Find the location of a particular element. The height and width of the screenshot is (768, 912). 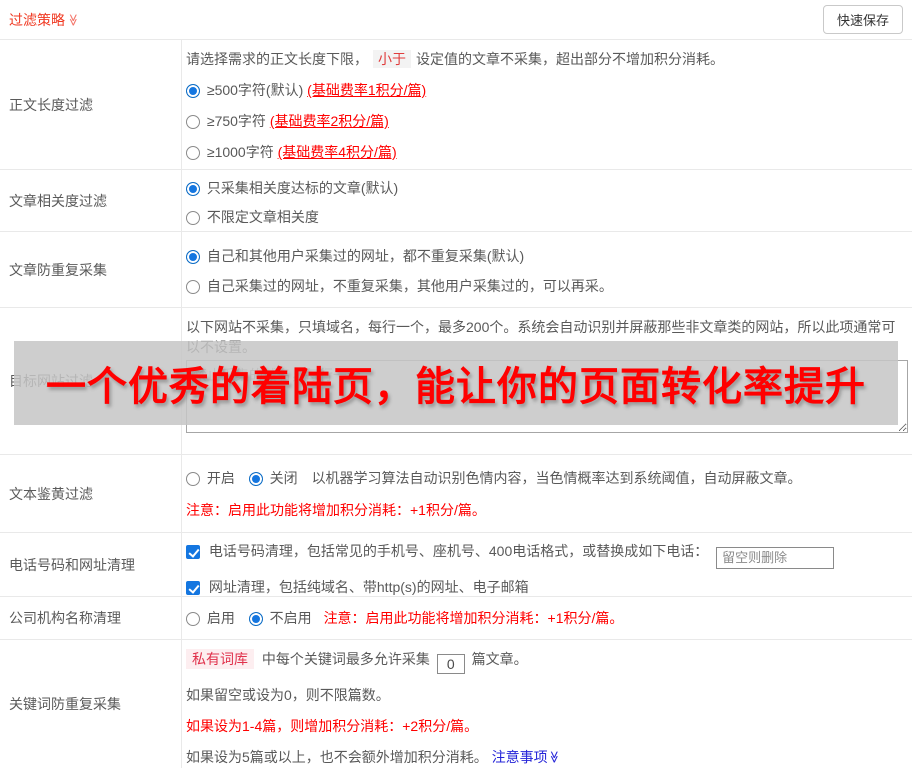

radio-porn-on is located at coordinates (193, 479).